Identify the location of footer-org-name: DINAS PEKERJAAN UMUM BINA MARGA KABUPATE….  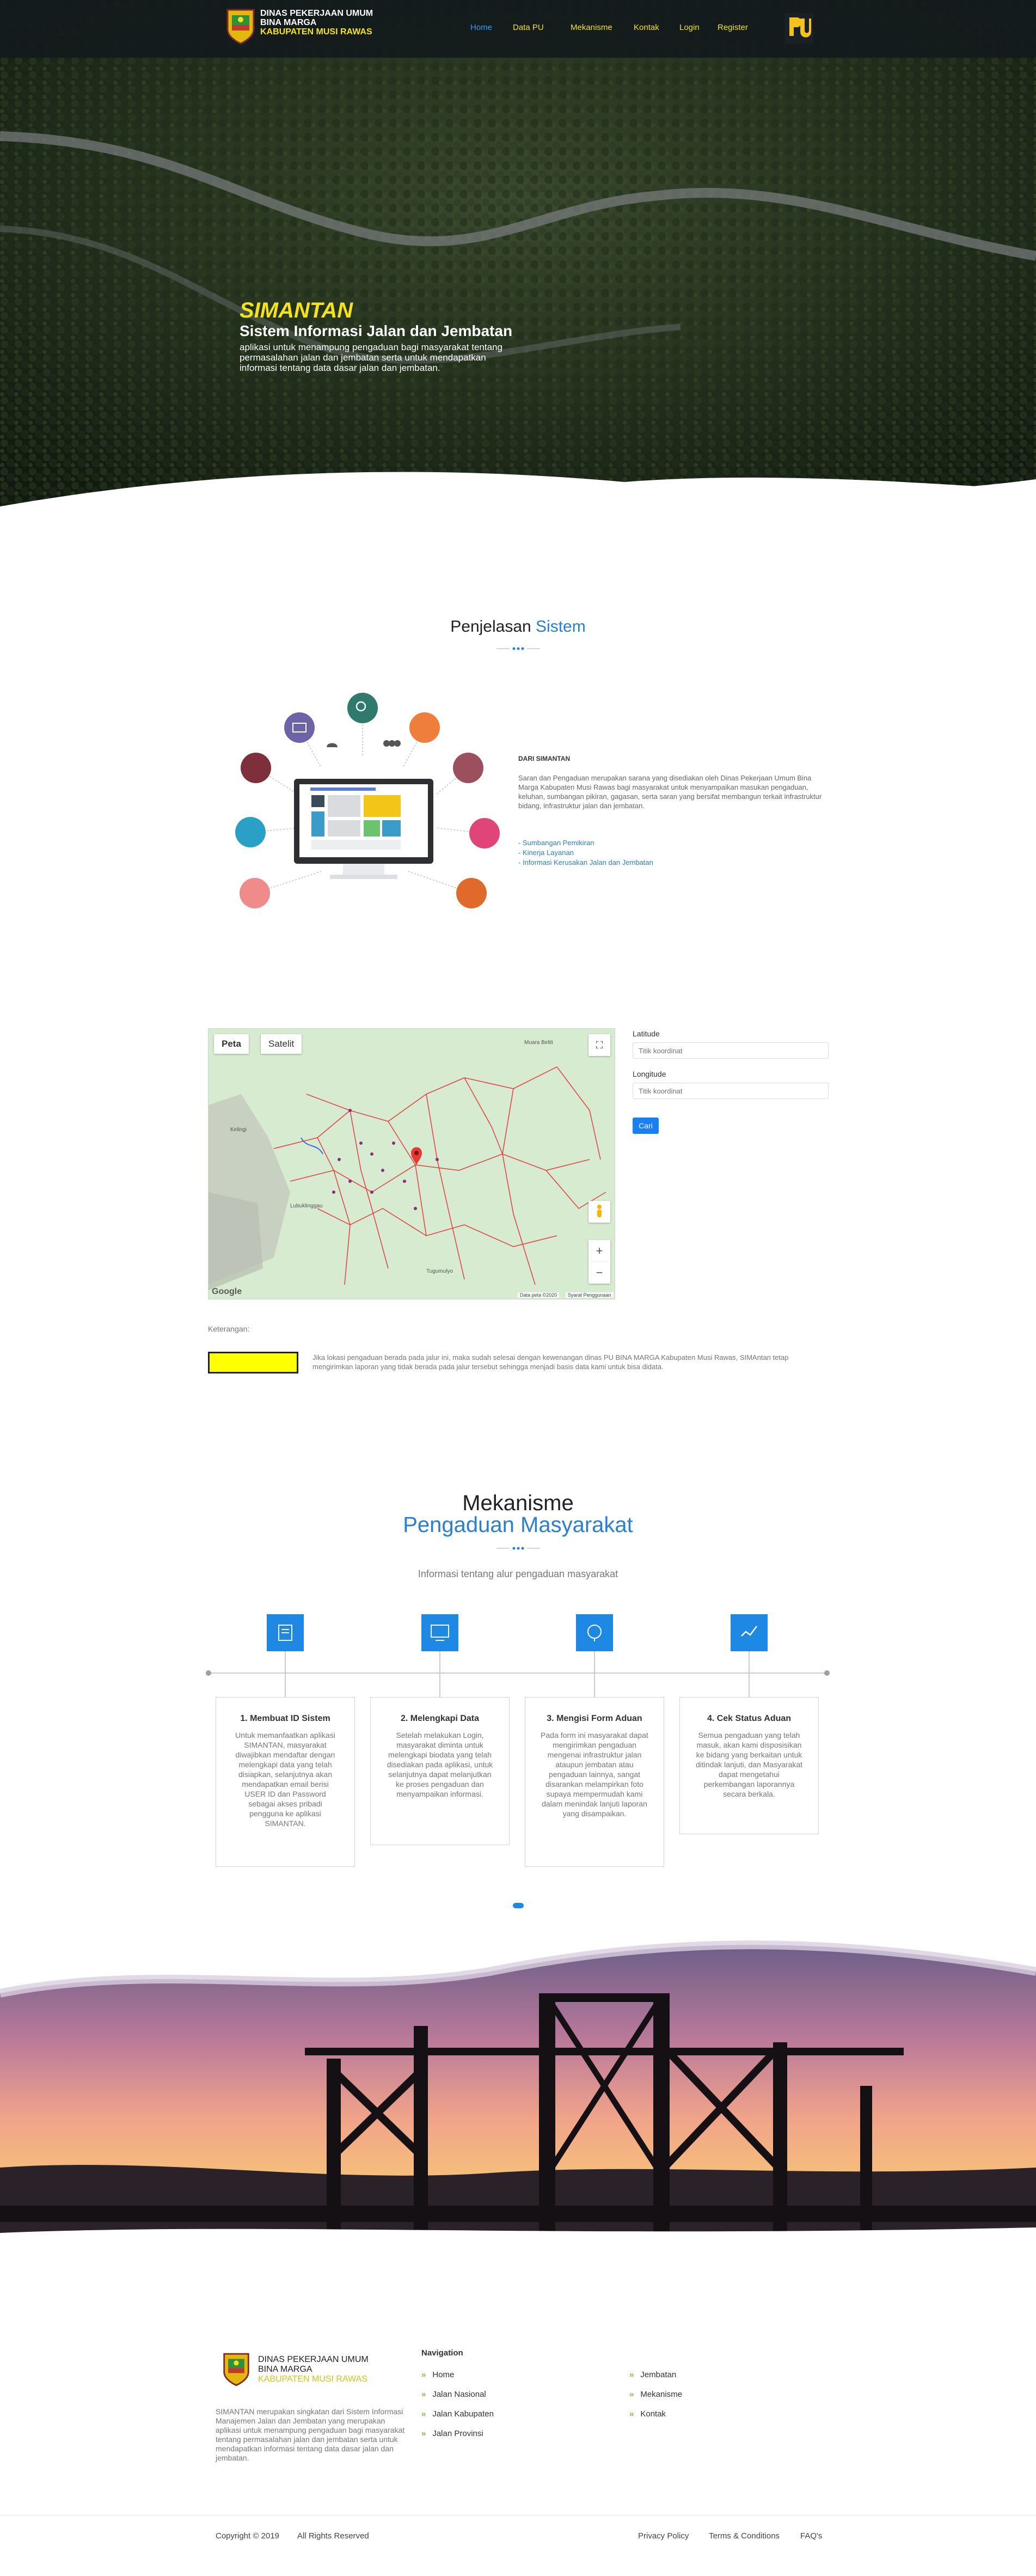
(313, 2369).